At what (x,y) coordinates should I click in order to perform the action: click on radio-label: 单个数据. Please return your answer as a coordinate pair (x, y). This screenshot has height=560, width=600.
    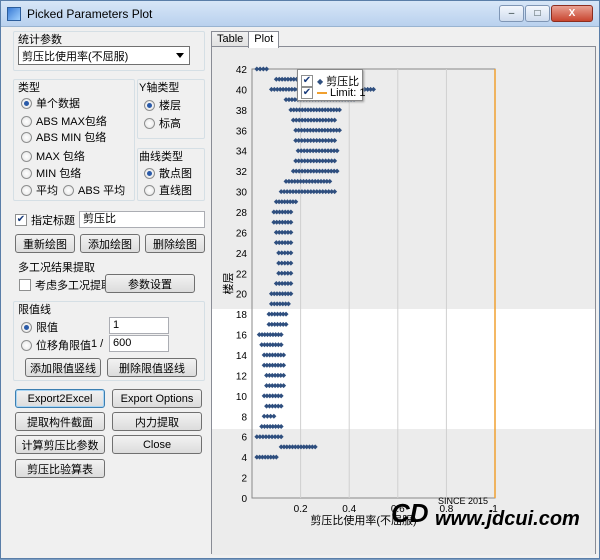
    Looking at the image, I should click on (58, 104).